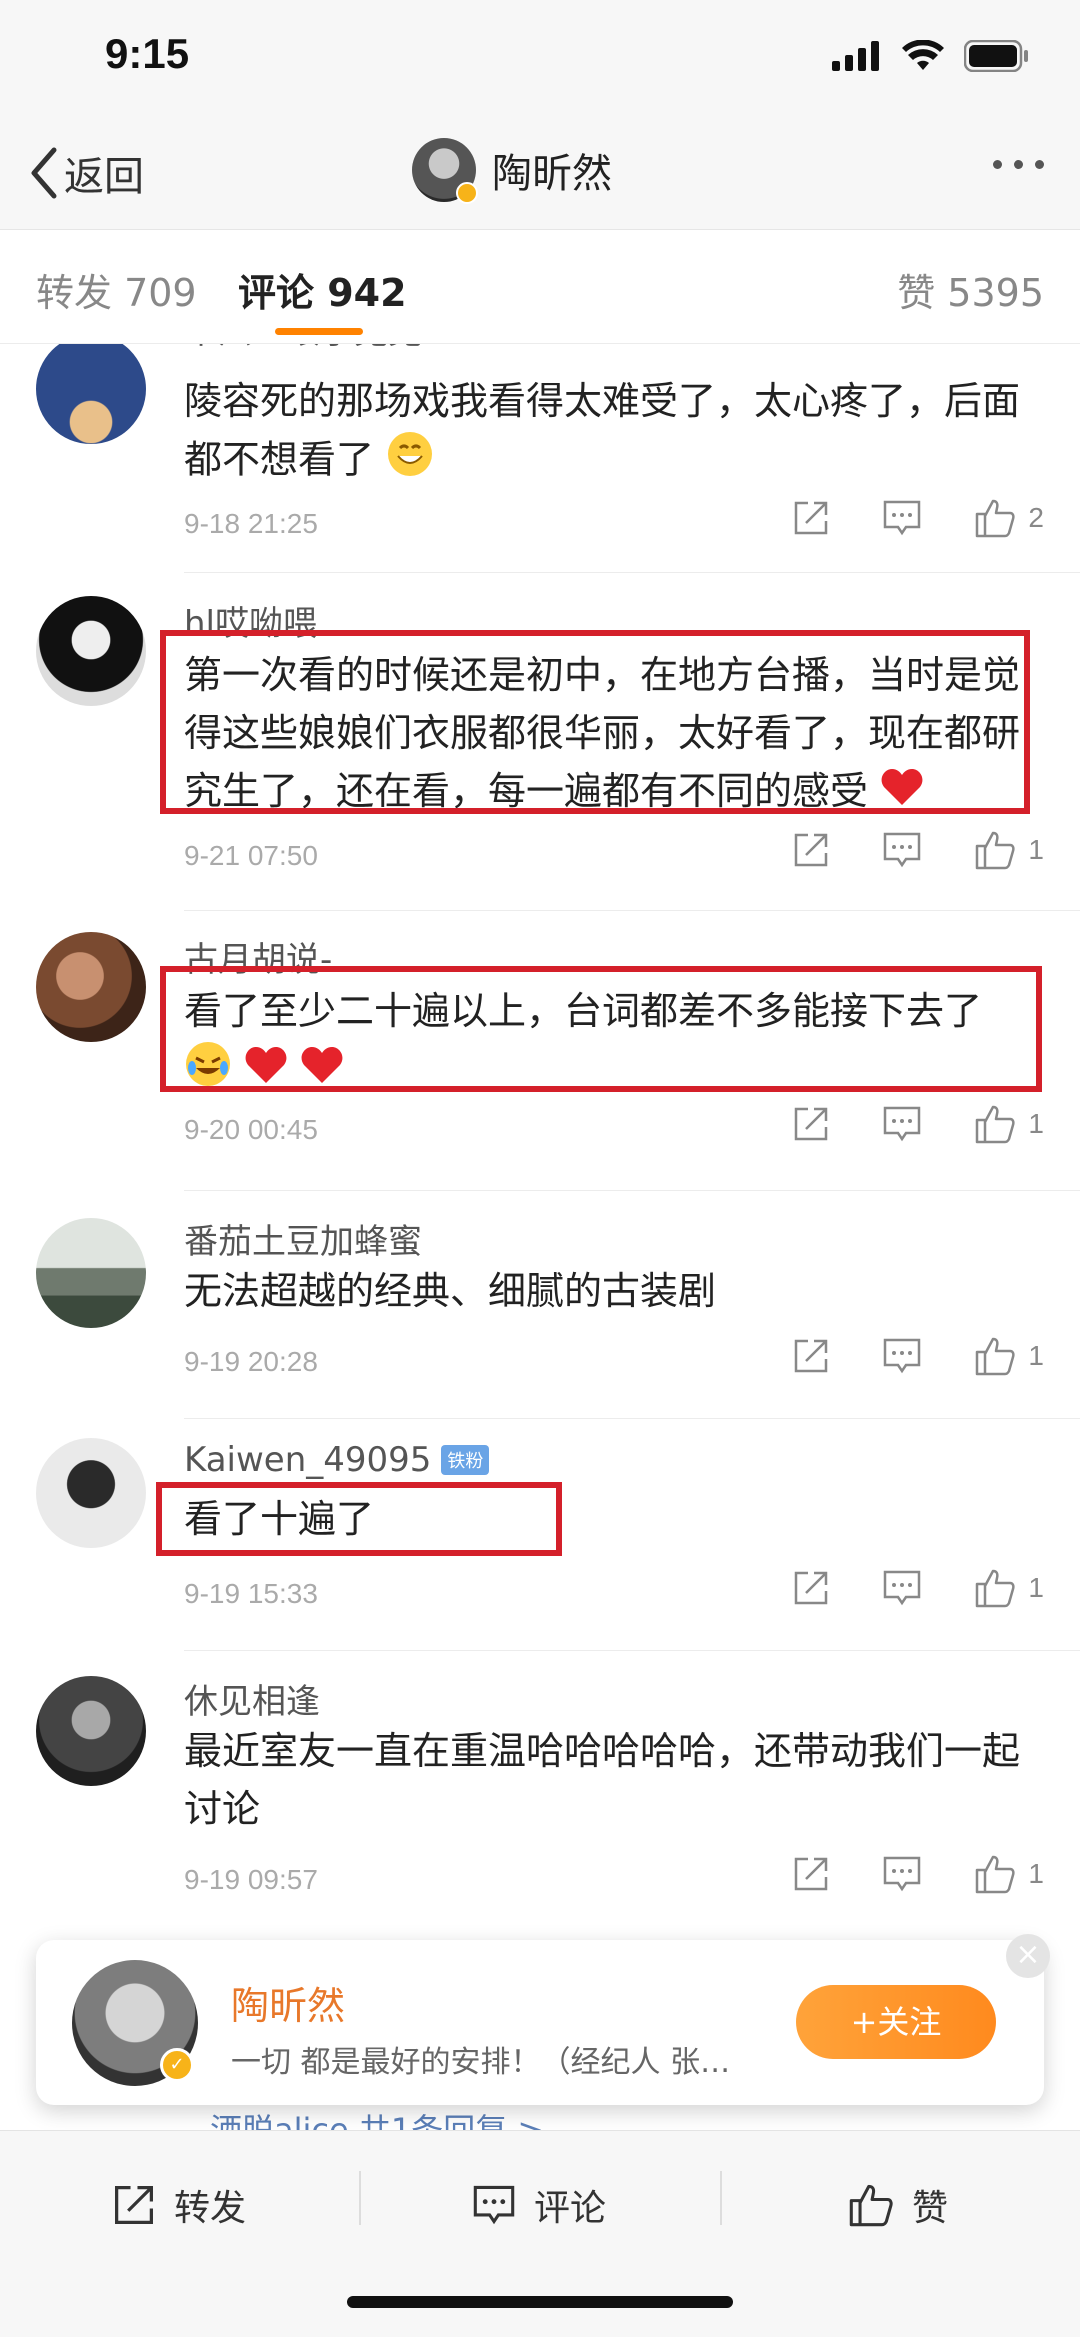 The height and width of the screenshot is (2337, 1080). I want to click on comment-item: 古月胡说- 看了至少二十遍以上，台词都差不多能接下去了 9-20 00:45 1, so click(540, 1050).